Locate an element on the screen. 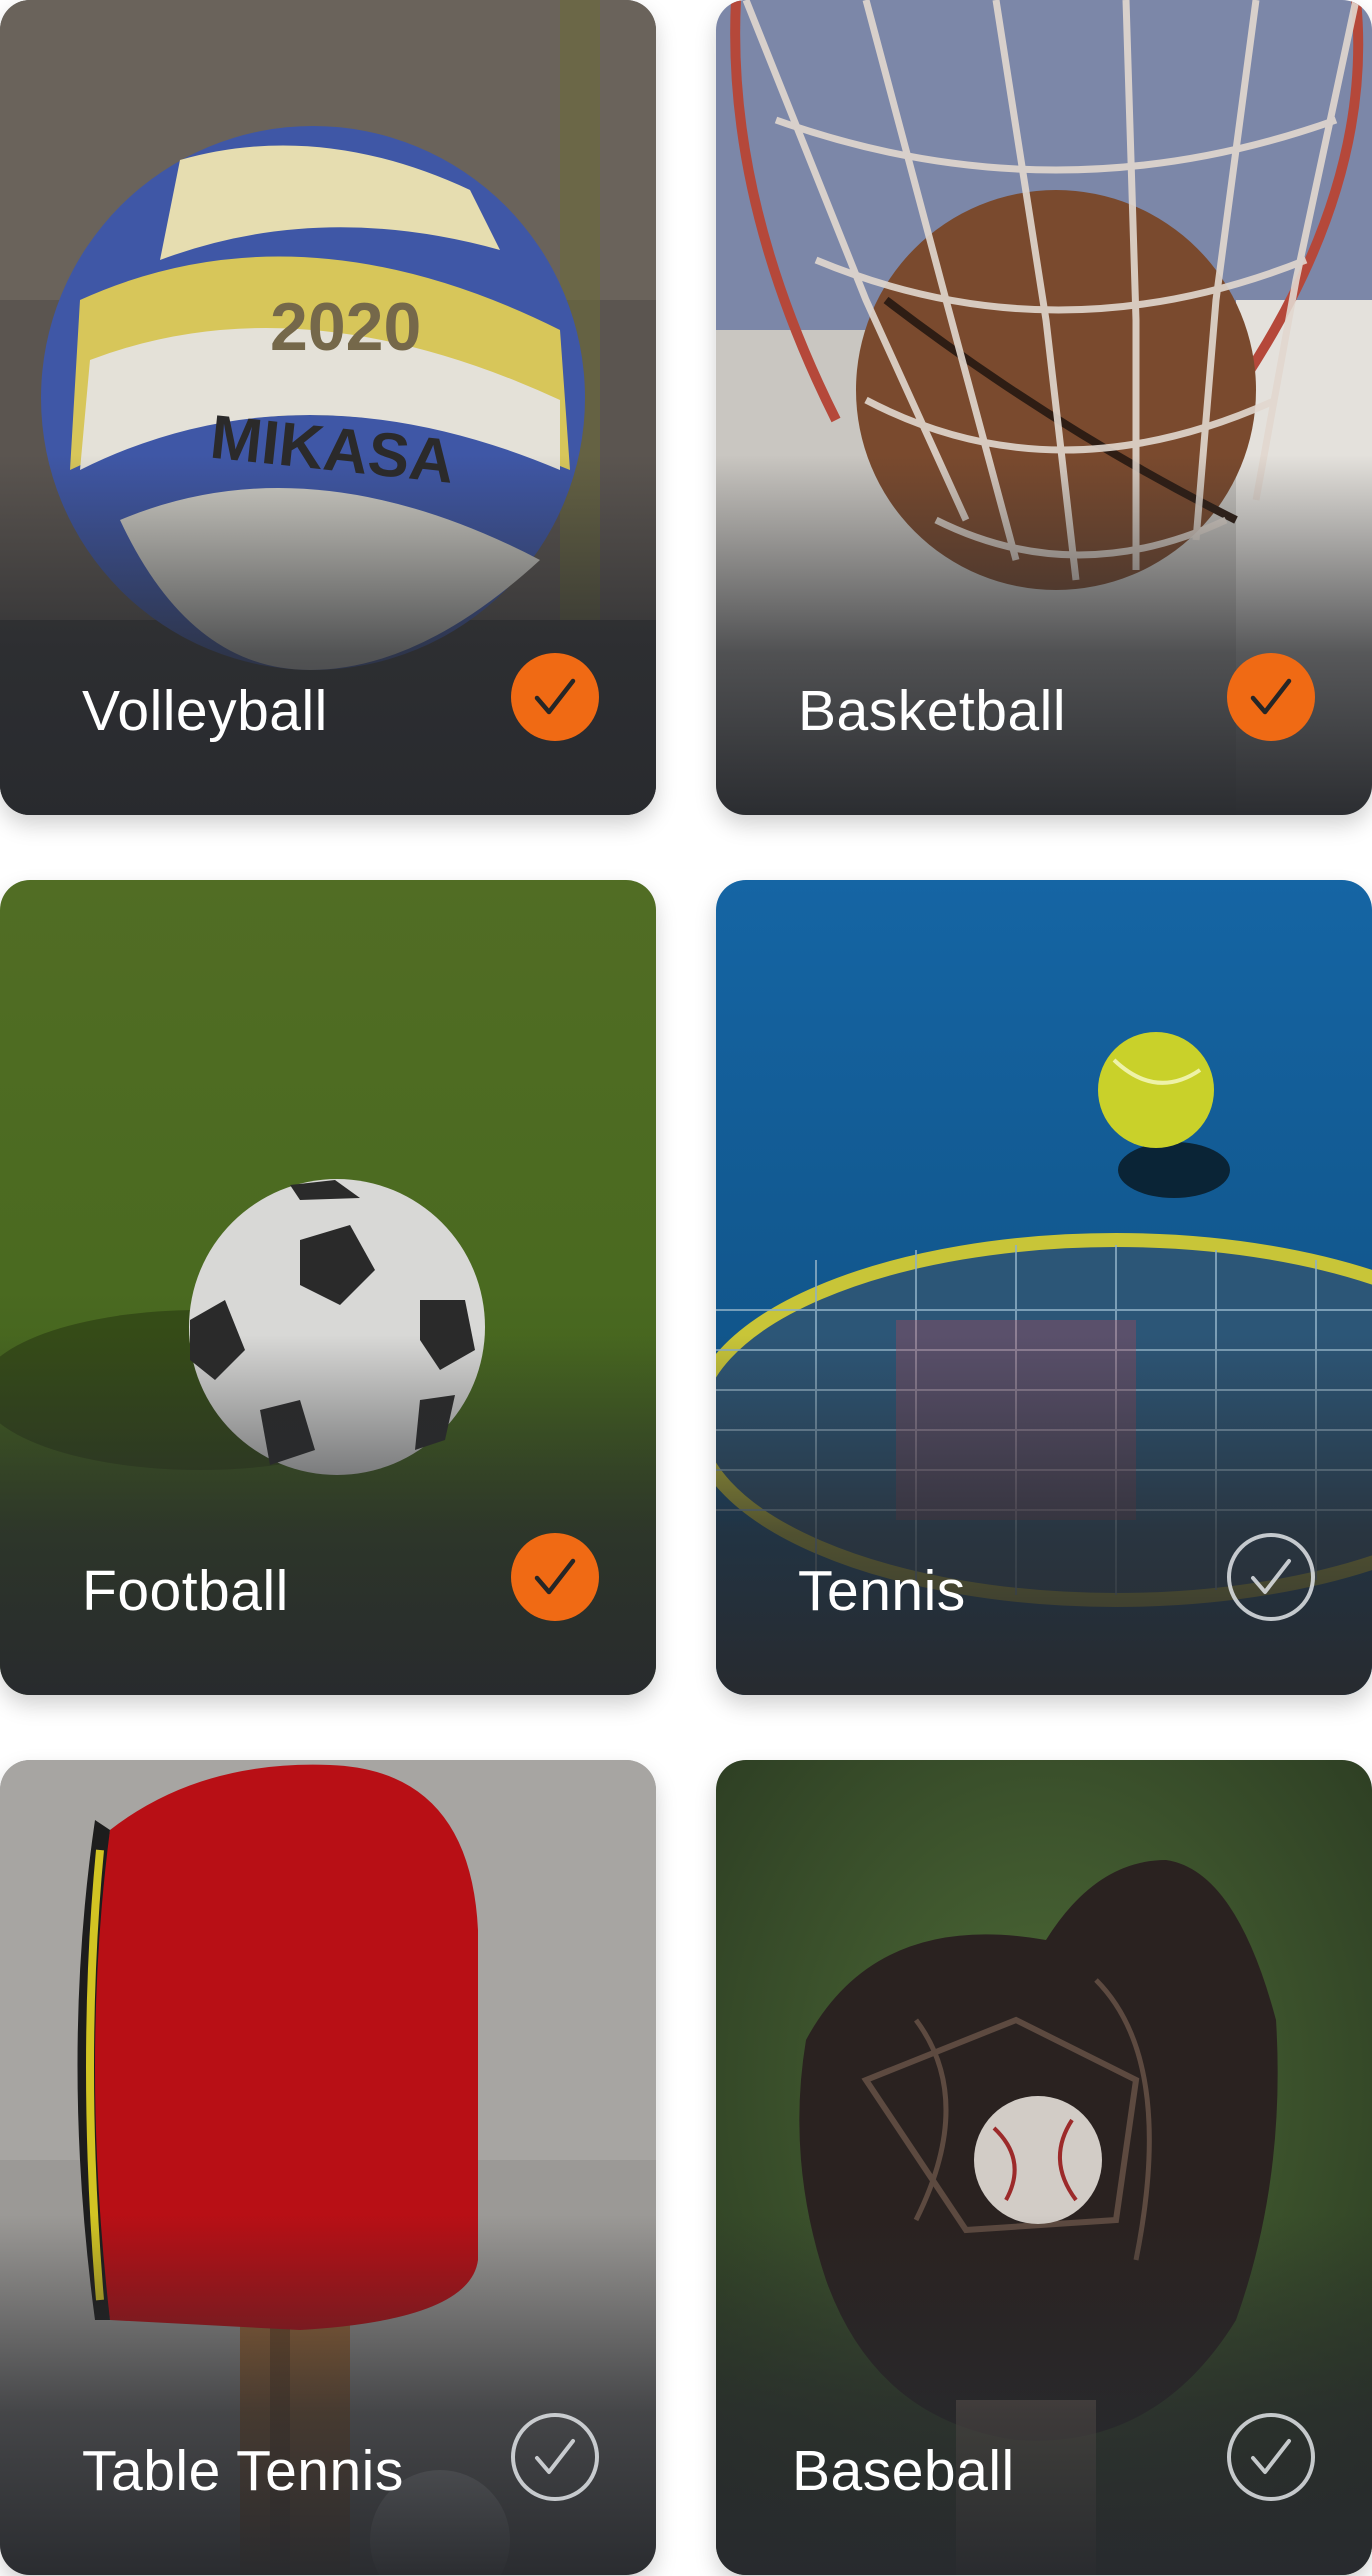 The height and width of the screenshot is (2576, 1372). sport-label-table-tennis: Table Tennis is located at coordinates (243, 2471).